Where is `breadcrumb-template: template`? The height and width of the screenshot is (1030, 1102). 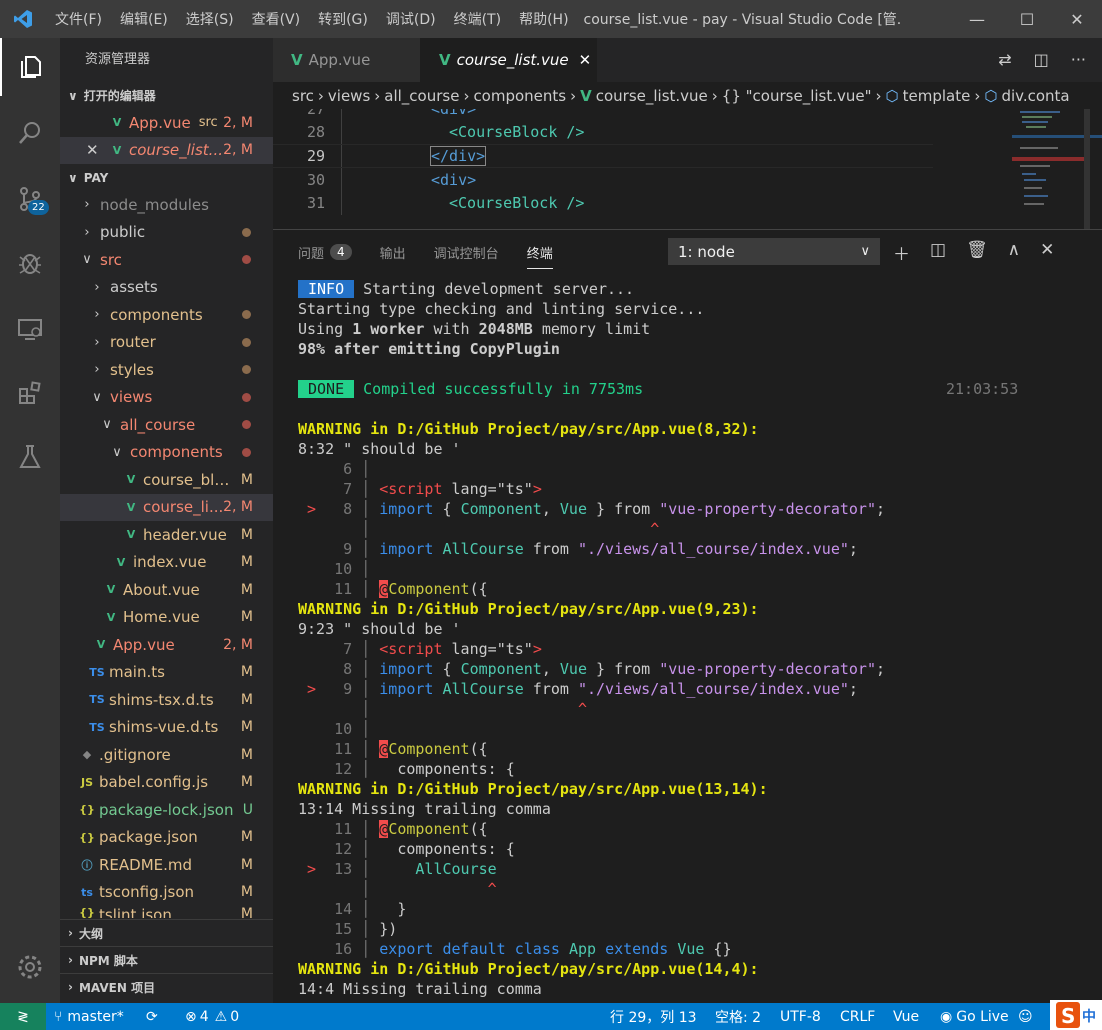
breadcrumb-template: template is located at coordinates (937, 96).